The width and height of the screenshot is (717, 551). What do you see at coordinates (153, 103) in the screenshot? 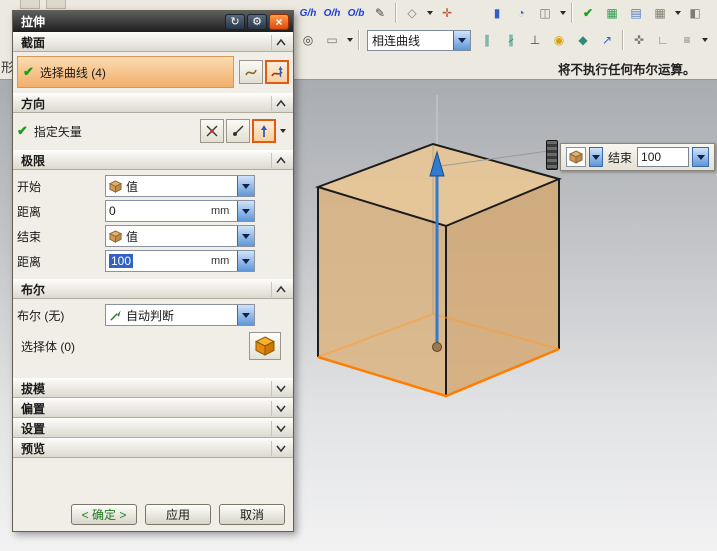
I see `section-header-direction: 方向` at bounding box center [153, 103].